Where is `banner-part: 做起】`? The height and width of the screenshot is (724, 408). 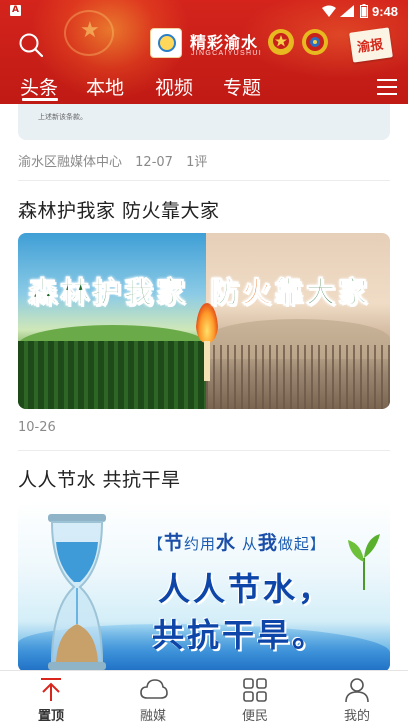 banner-part: 做起】 is located at coordinates (301, 544).